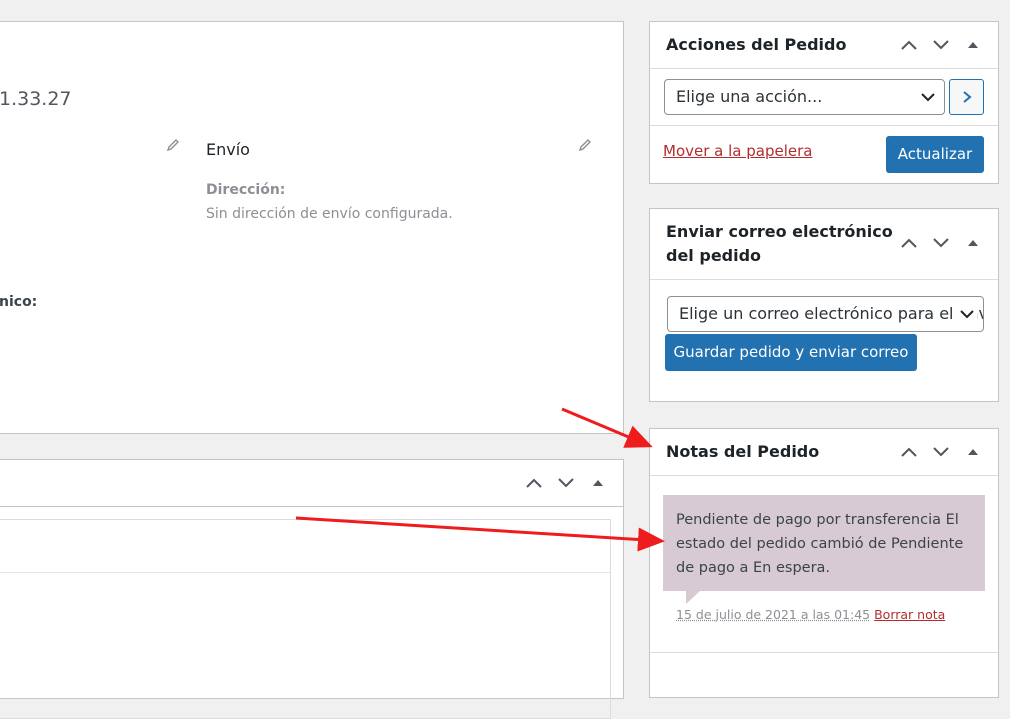 This screenshot has height=719, width=1010. I want to click on move-to-trash-link: Mover a la papelera, so click(737, 151).